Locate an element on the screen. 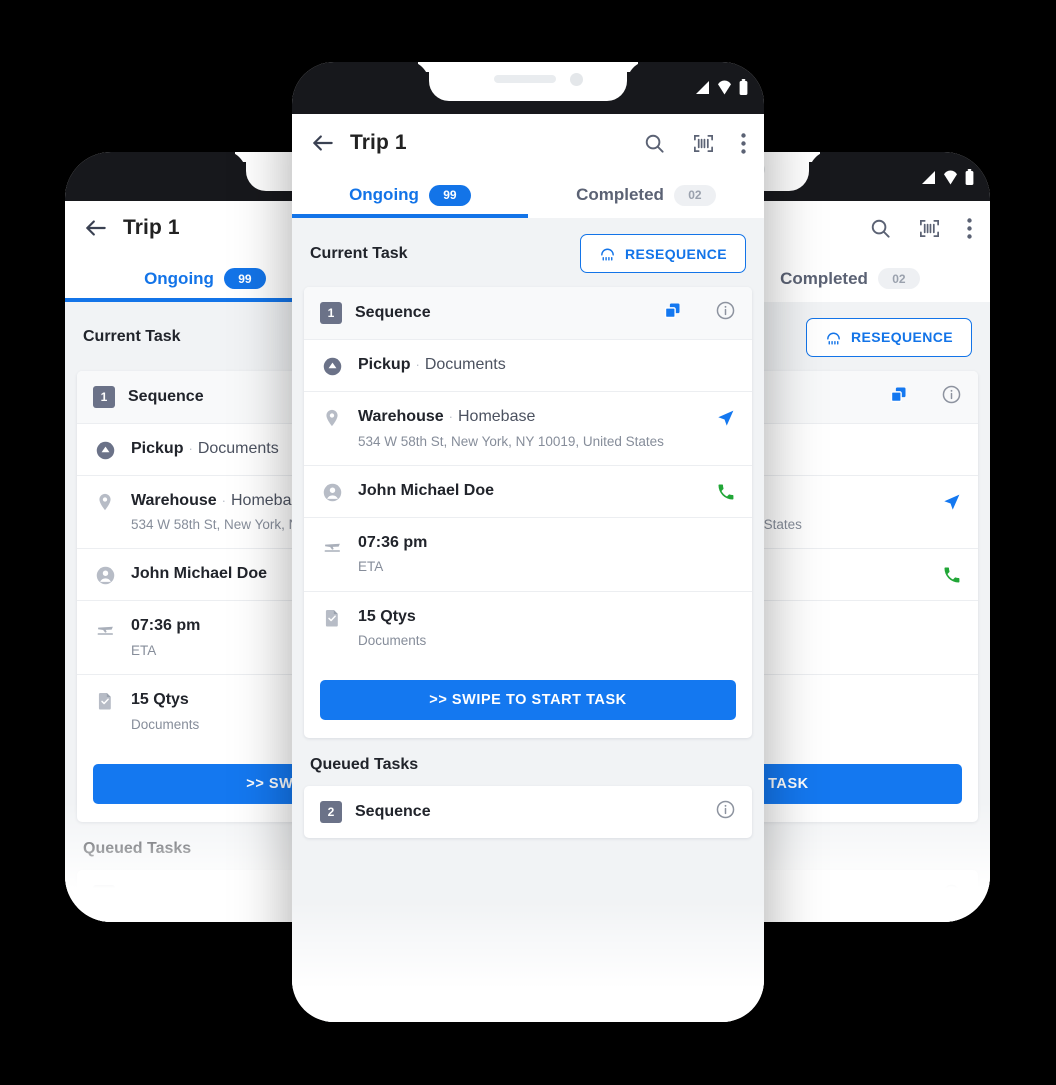 This screenshot has width=1056, height=1085. status-bar is located at coordinates (528, 88).